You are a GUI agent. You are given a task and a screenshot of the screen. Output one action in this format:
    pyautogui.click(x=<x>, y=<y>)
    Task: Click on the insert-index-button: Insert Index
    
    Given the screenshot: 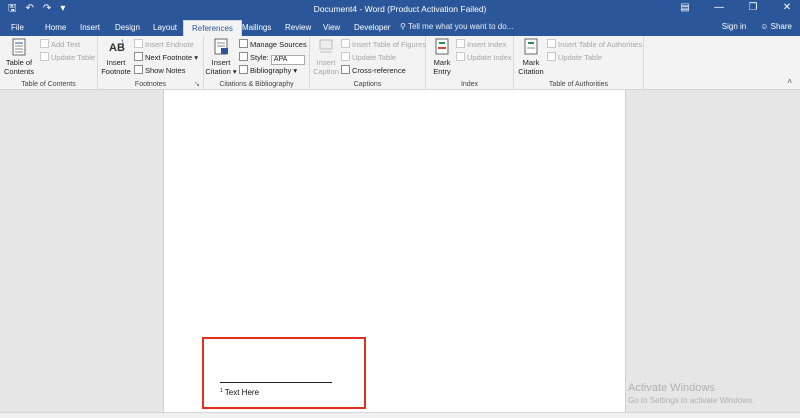 What is the action you would take?
    pyautogui.click(x=481, y=44)
    